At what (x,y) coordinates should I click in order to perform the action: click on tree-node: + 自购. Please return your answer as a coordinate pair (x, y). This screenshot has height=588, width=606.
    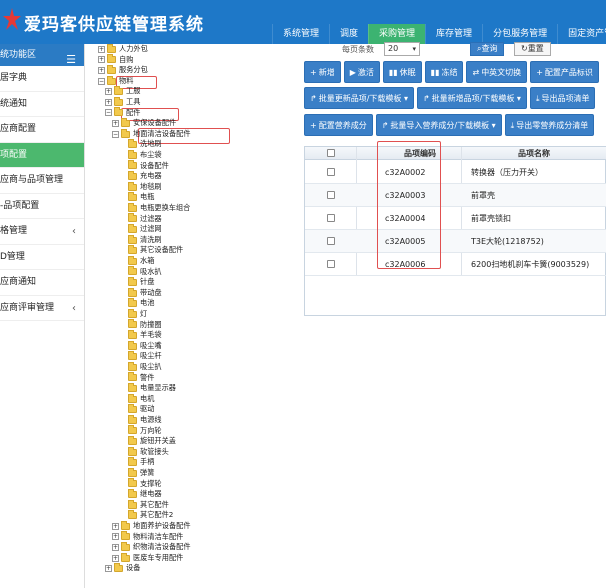
    Looking at the image, I should click on (115, 60).